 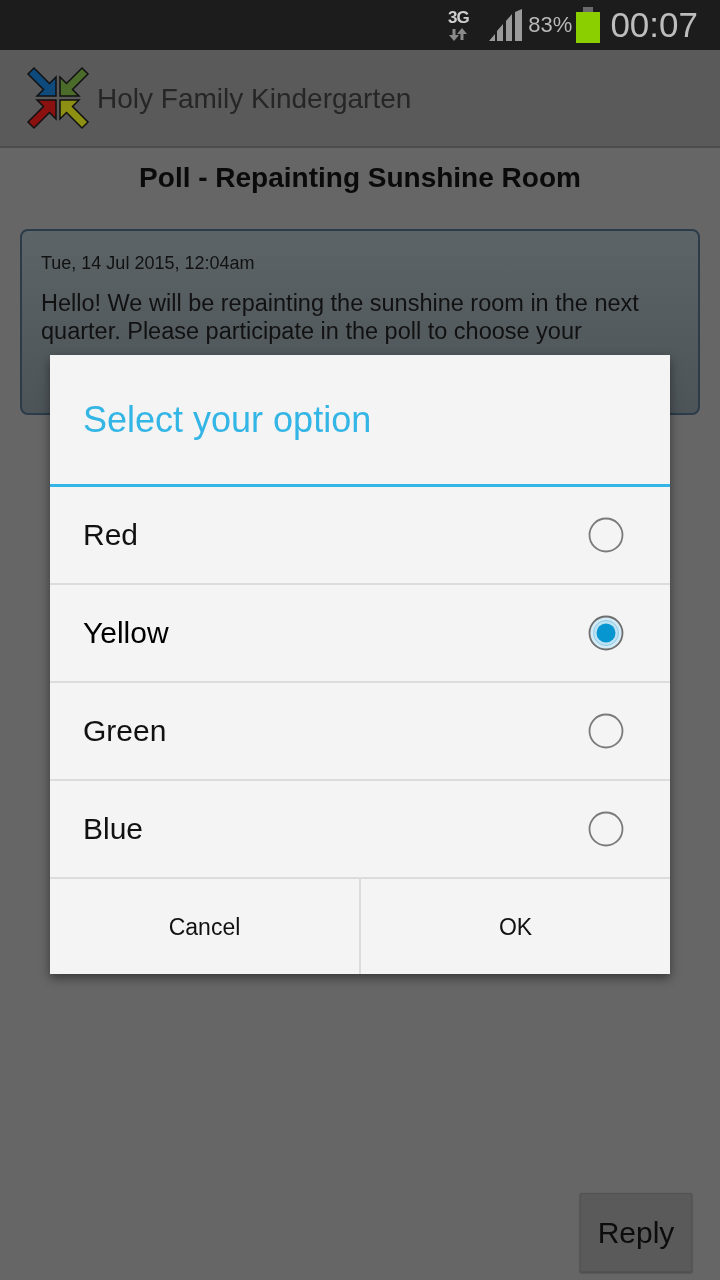 I want to click on network-type: 3G, so click(x=458, y=18).